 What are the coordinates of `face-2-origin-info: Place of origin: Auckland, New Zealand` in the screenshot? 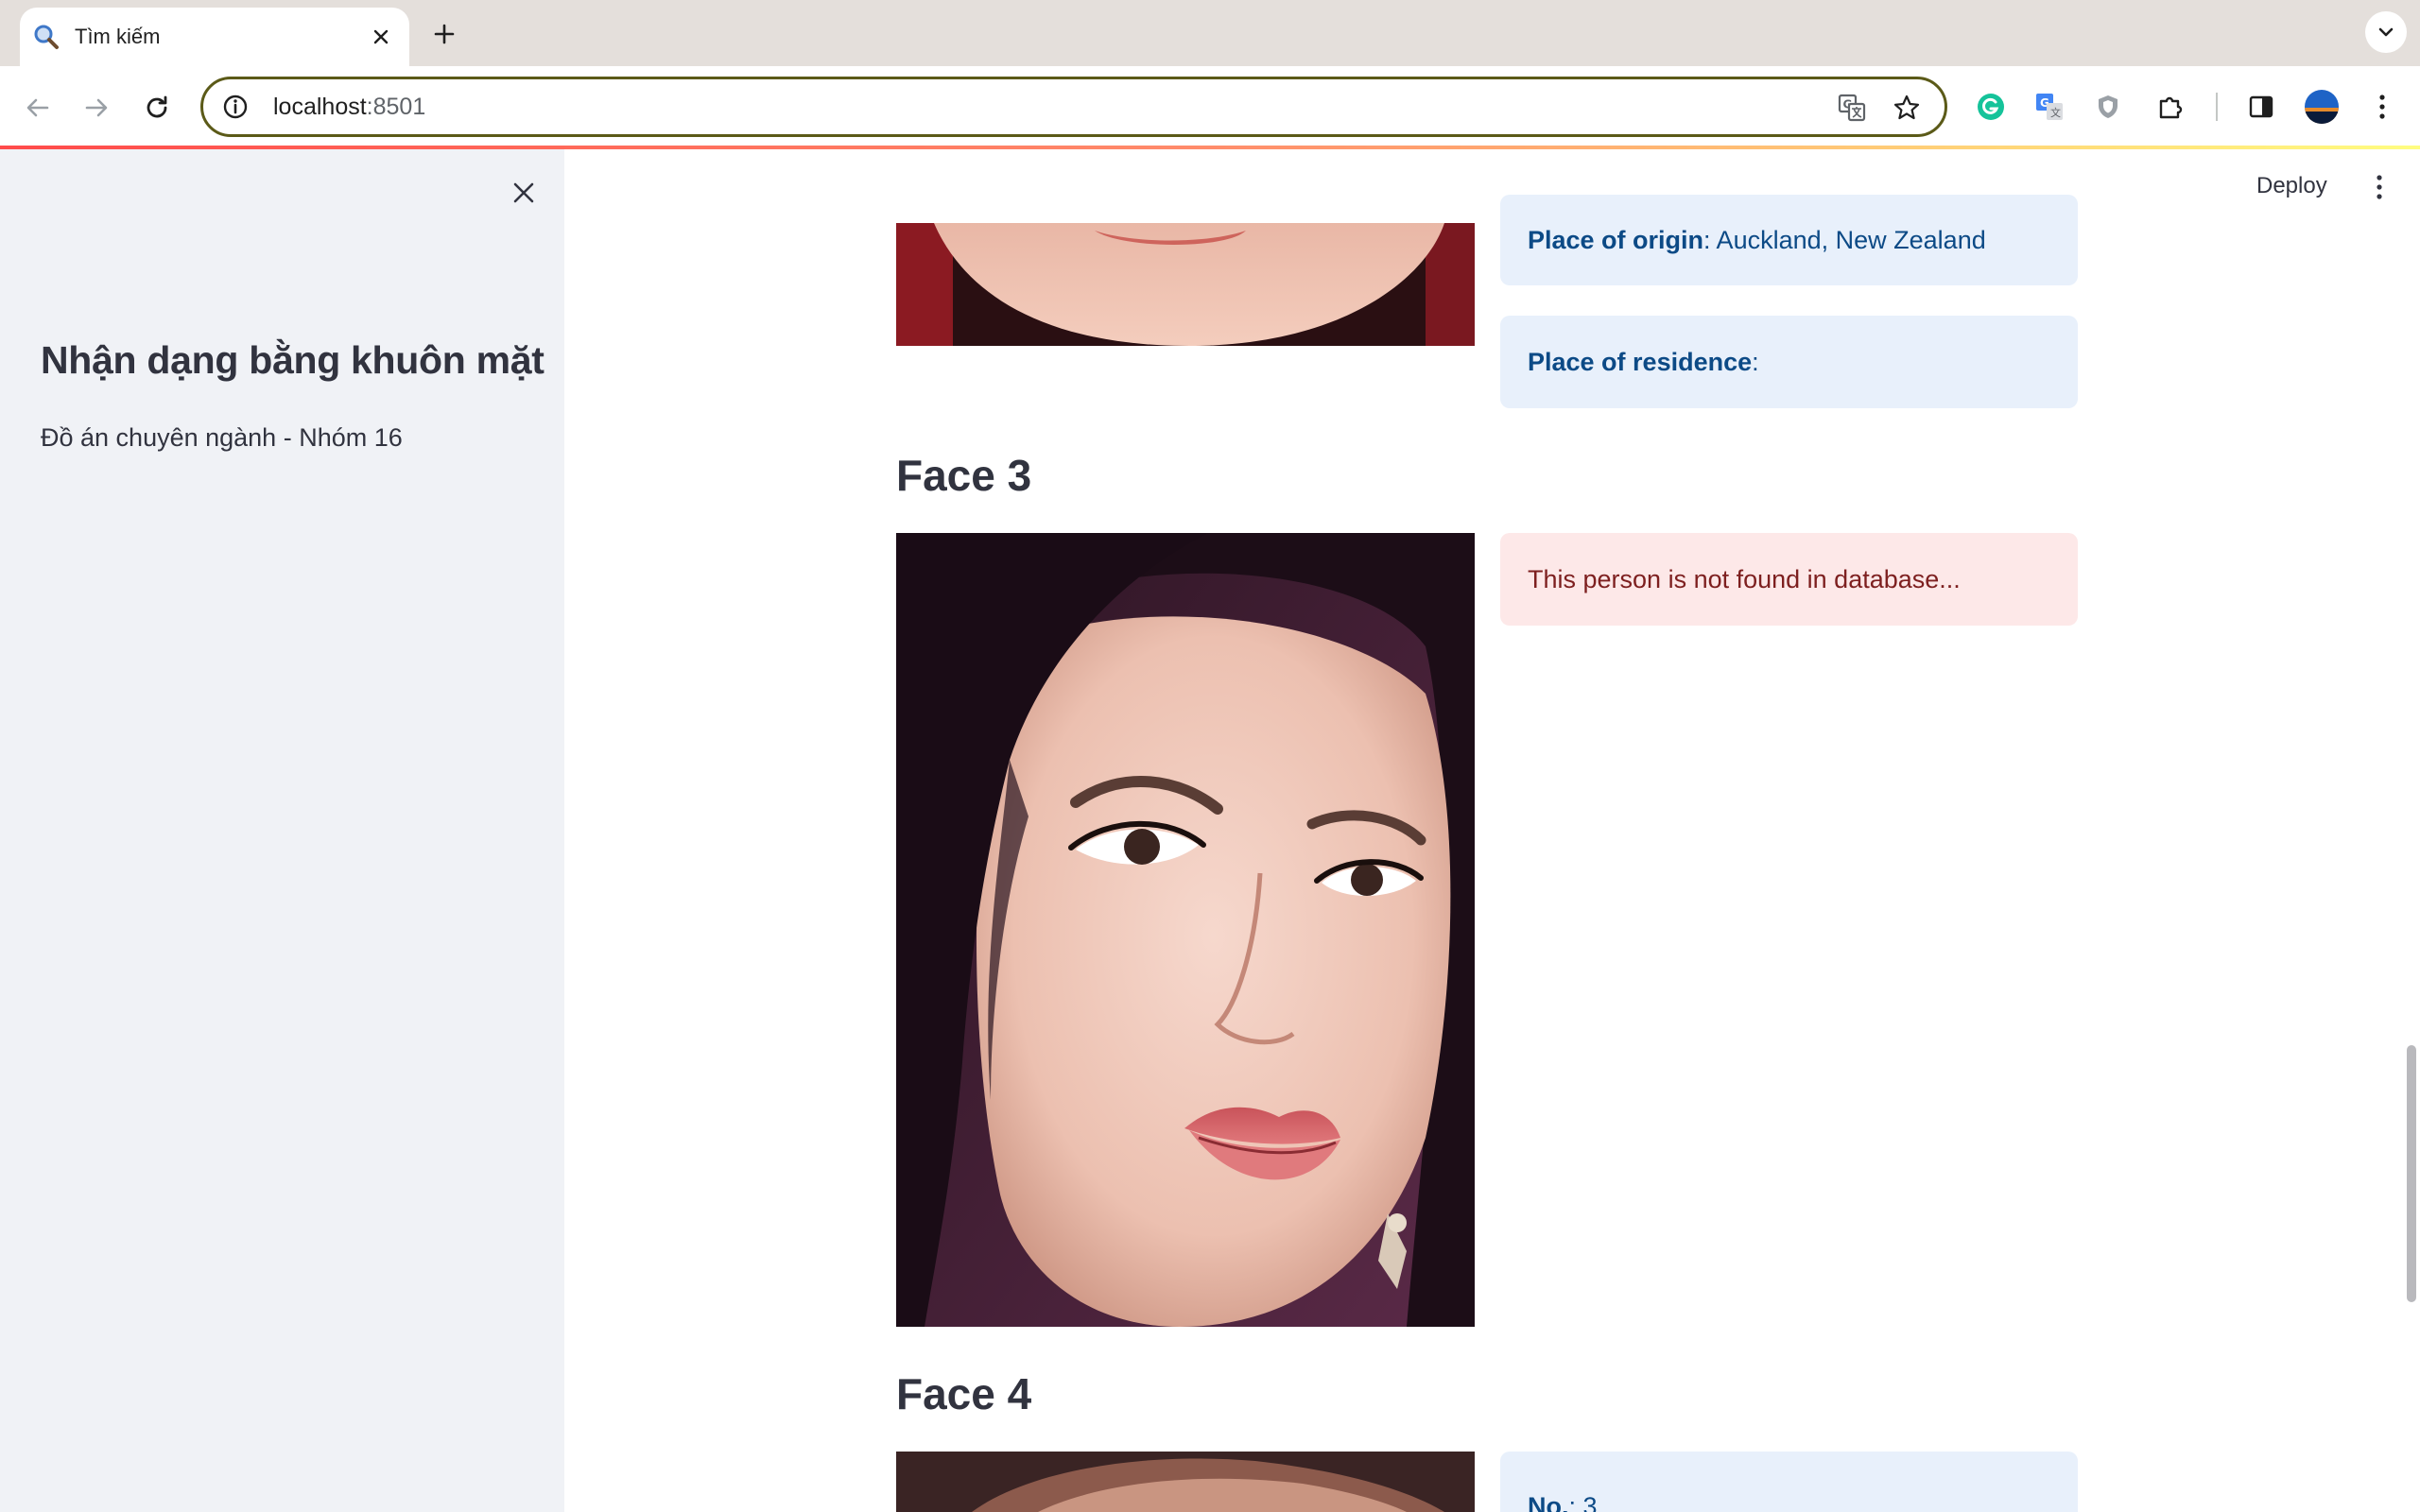 It's located at (1789, 240).